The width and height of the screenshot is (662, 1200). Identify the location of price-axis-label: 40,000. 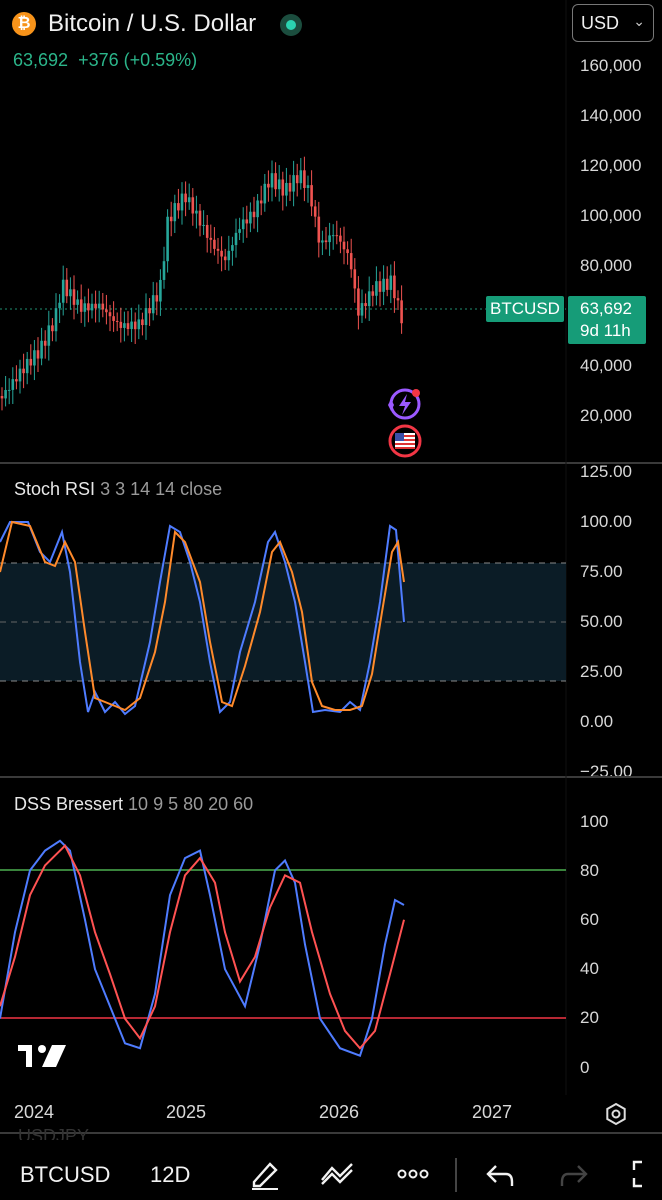
(606, 365).